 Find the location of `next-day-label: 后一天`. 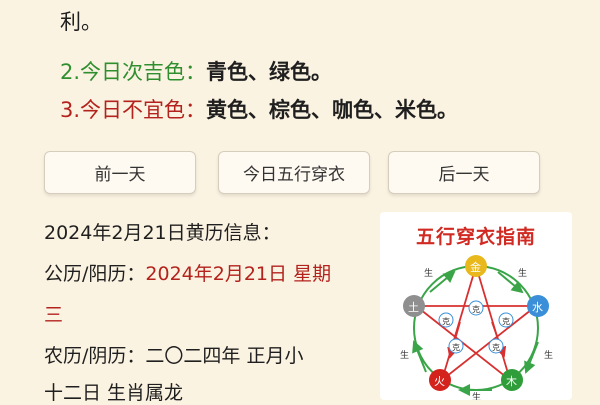

next-day-label: 后一天 is located at coordinates (464, 175).